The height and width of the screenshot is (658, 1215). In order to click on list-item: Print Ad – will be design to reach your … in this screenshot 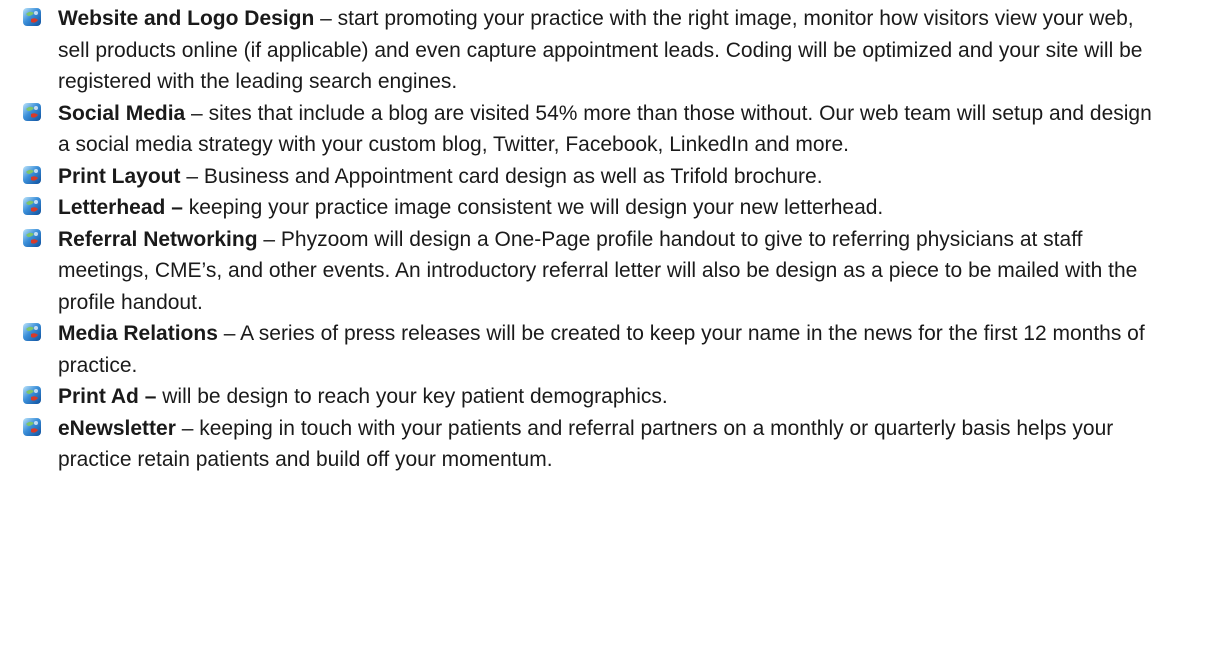, I will do `click(584, 397)`.